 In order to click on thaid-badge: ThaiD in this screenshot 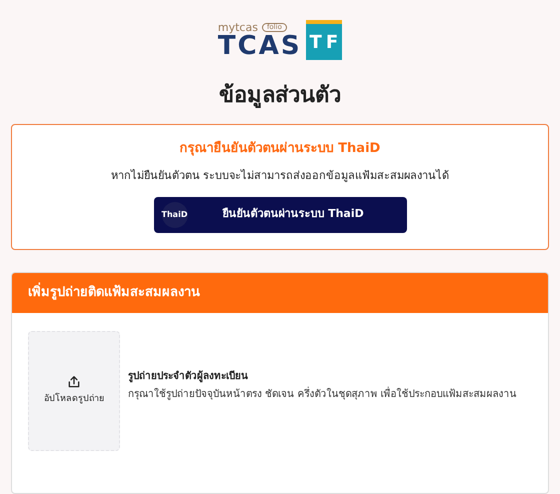, I will do `click(175, 215)`.